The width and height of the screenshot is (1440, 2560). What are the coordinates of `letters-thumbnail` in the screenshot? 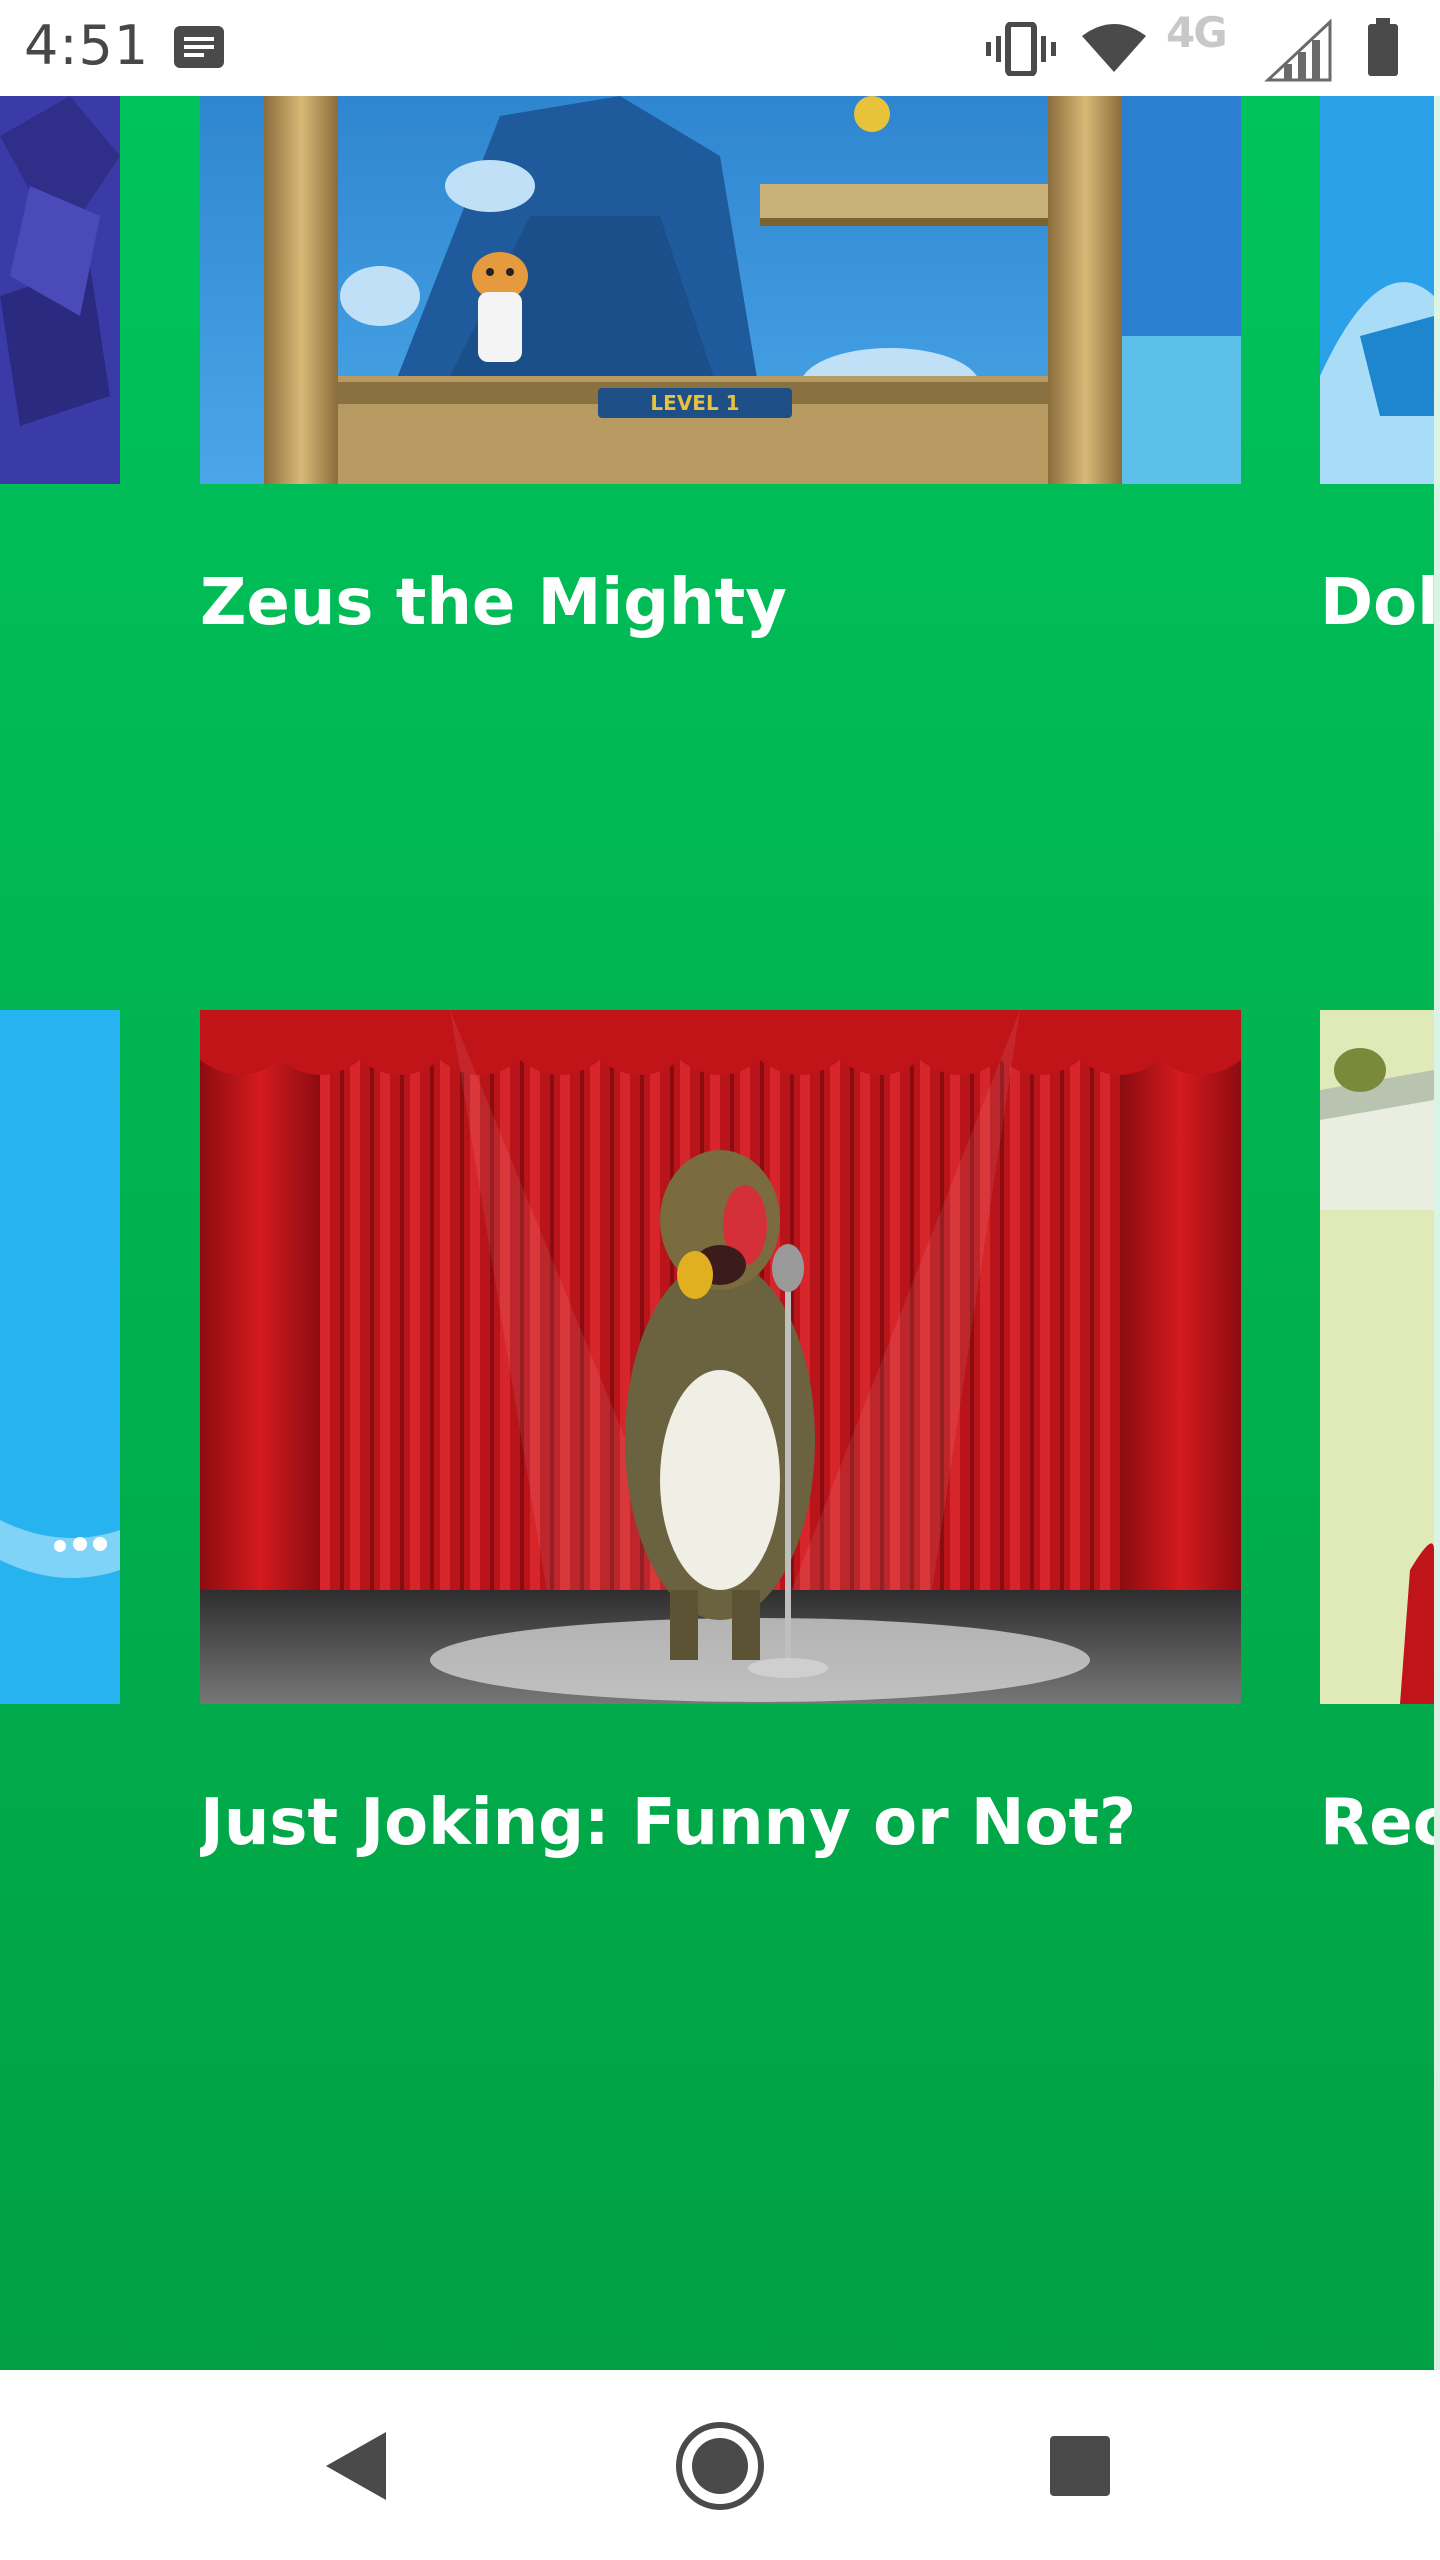 It's located at (60, 290).